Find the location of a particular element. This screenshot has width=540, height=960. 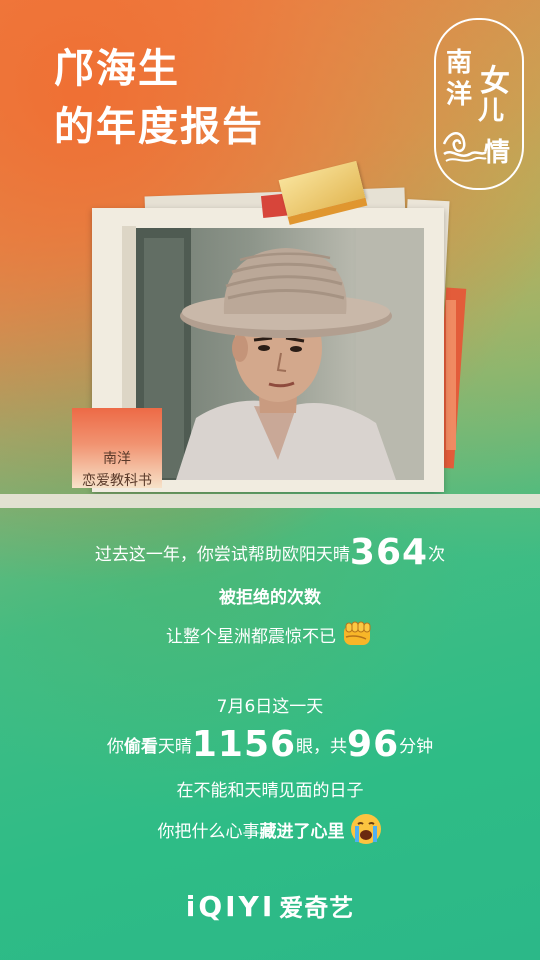

stat-line-7-bold: 藏进了心里 is located at coordinates (302, 832).